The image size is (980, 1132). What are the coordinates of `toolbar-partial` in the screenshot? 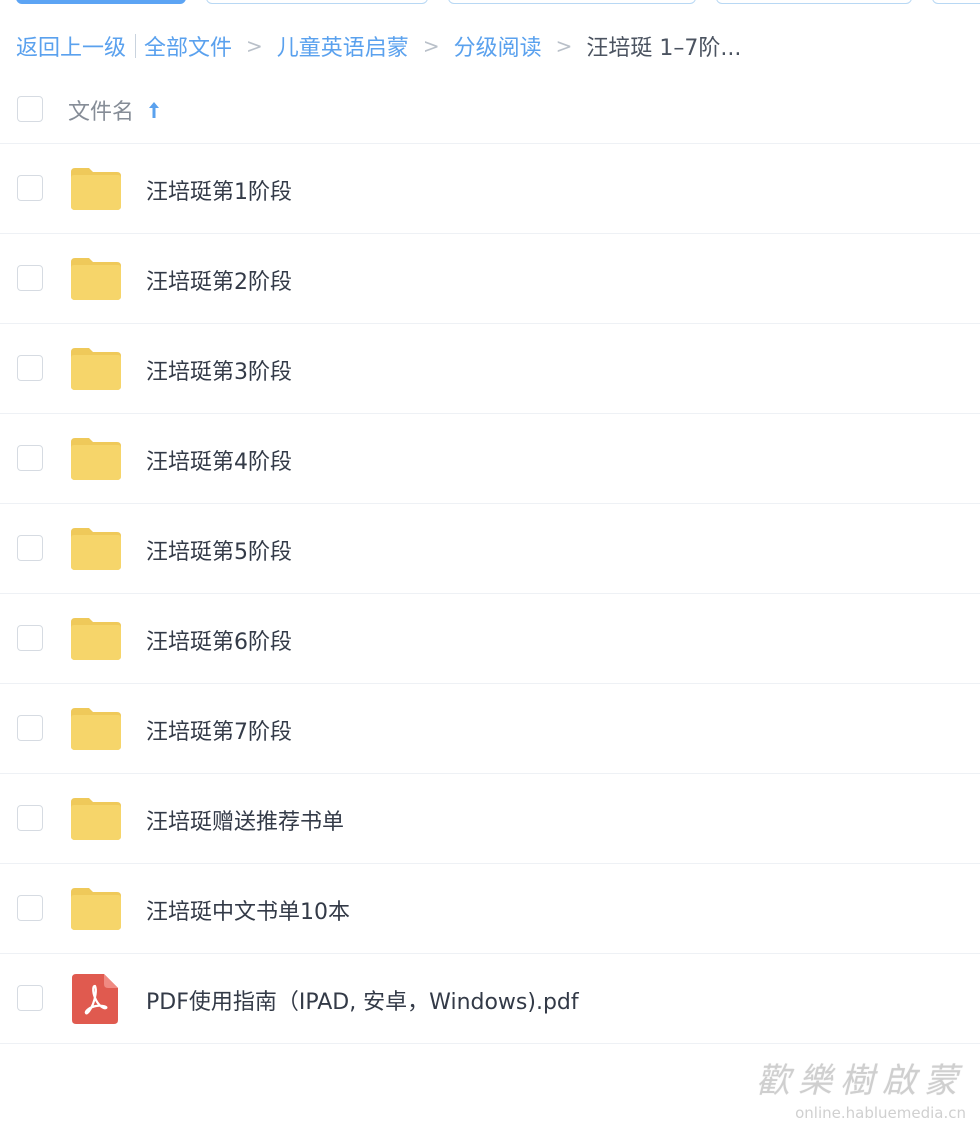 It's located at (490, 3).